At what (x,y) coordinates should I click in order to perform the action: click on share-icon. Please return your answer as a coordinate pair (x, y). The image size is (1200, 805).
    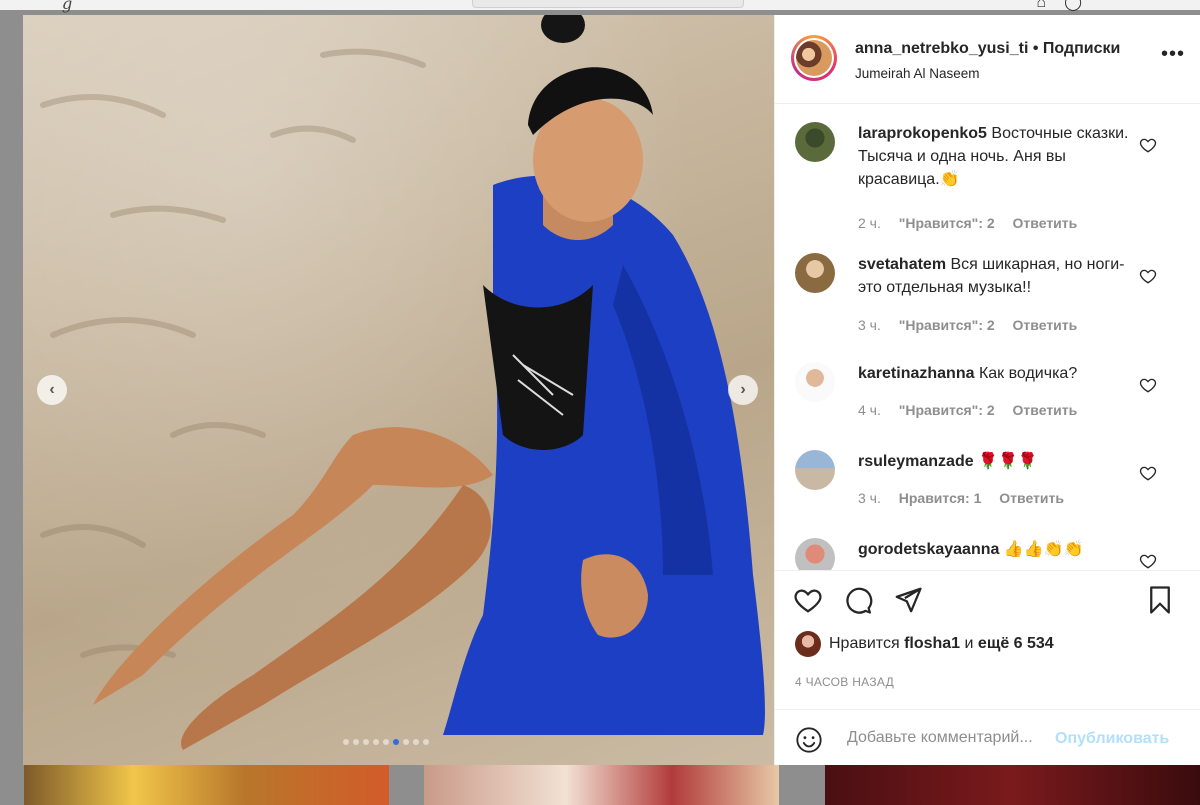
    Looking at the image, I should click on (908, 600).